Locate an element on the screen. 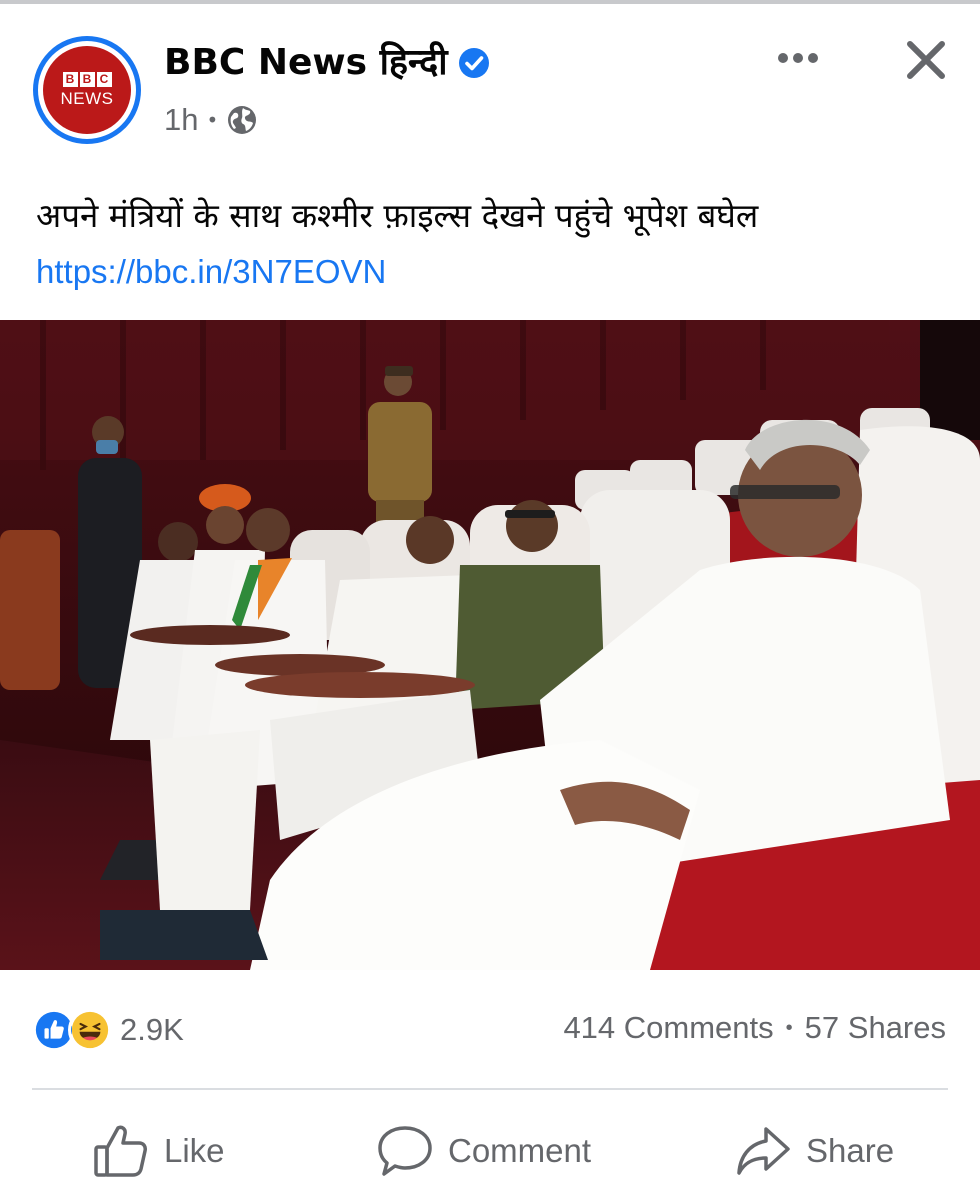  like-icon is located at coordinates (120, 1151).